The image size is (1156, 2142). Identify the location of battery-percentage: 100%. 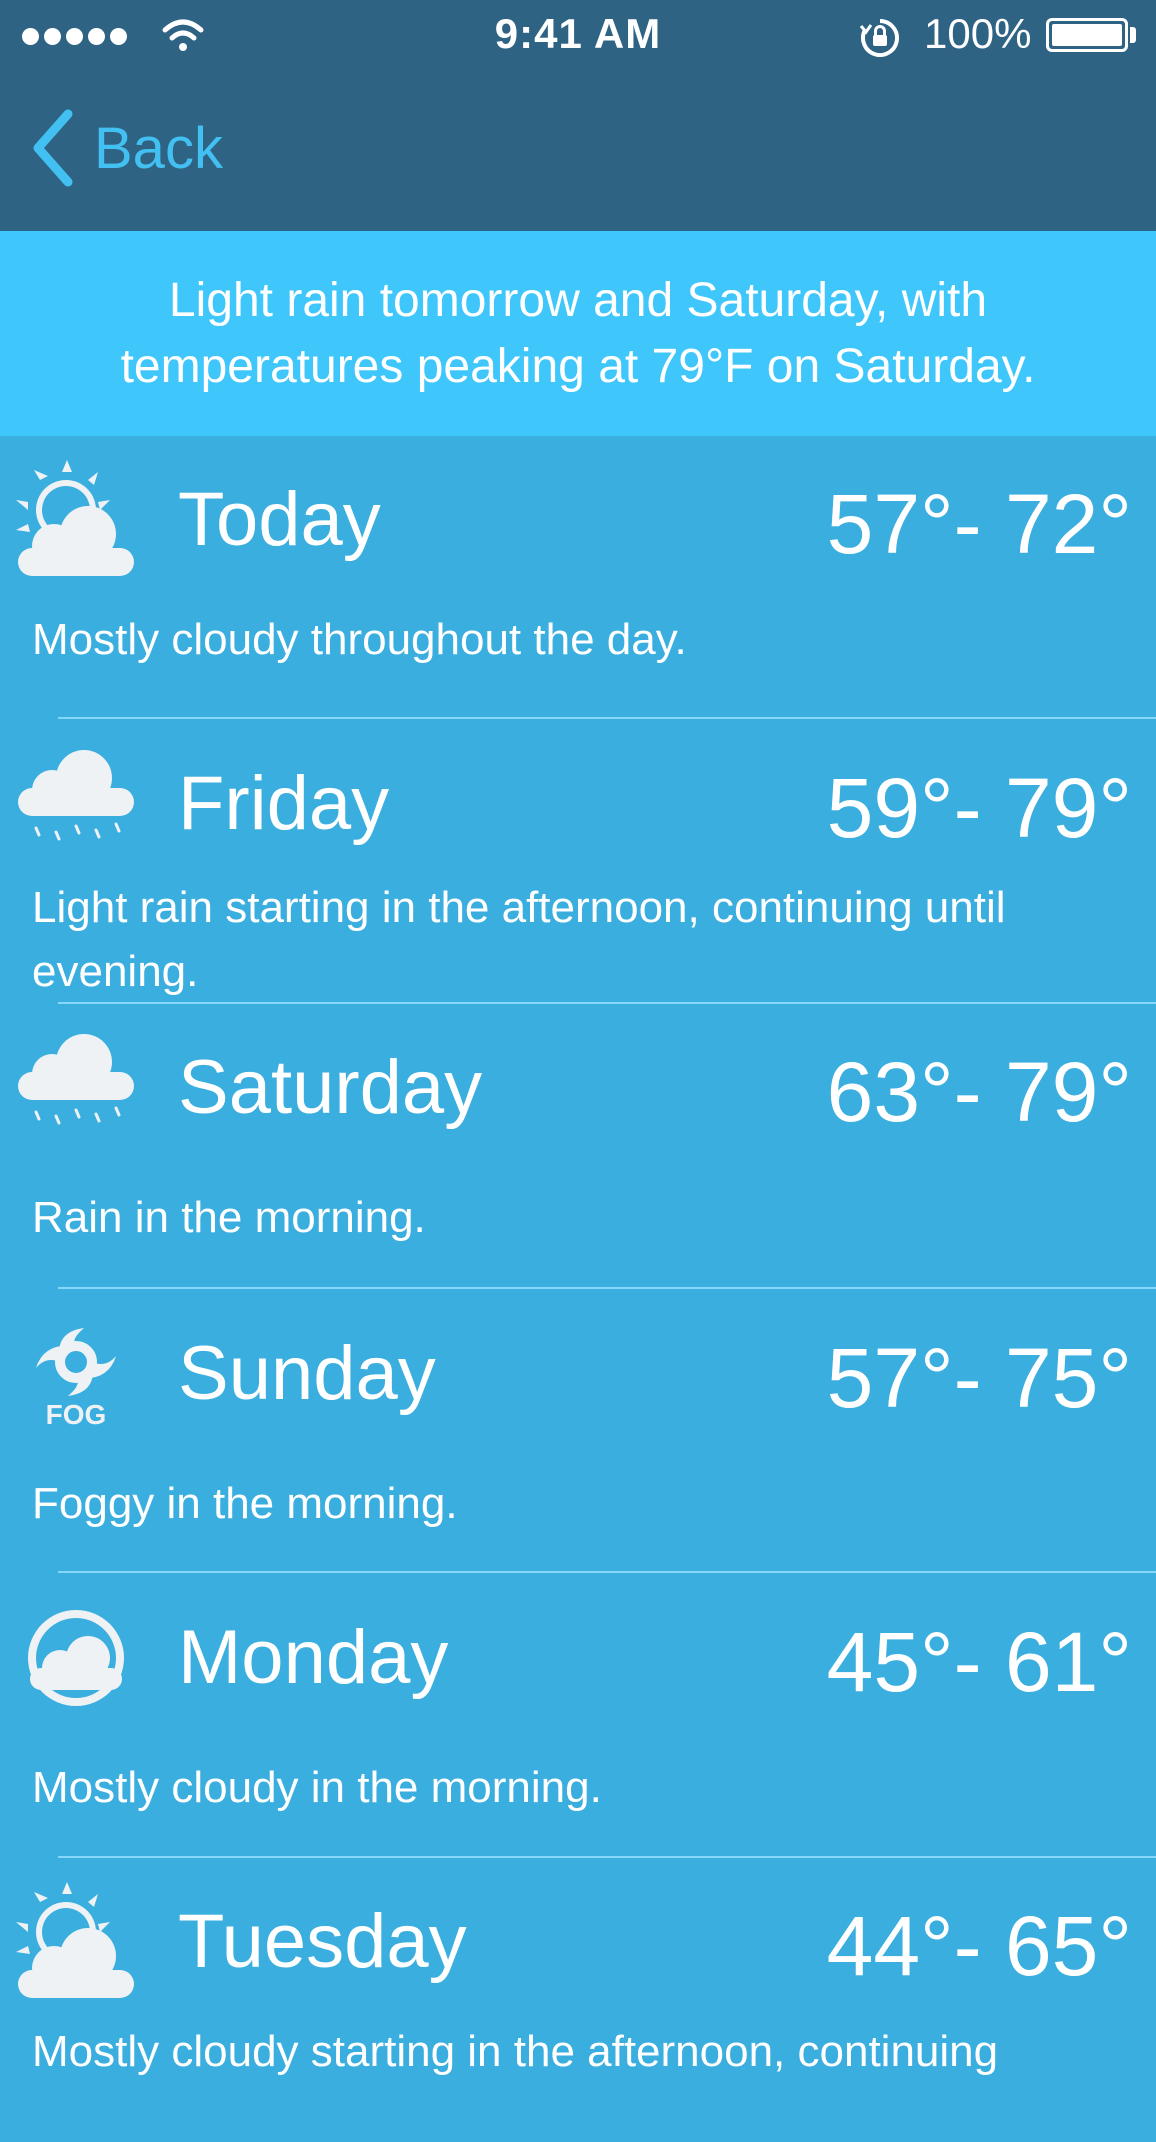
(978, 33).